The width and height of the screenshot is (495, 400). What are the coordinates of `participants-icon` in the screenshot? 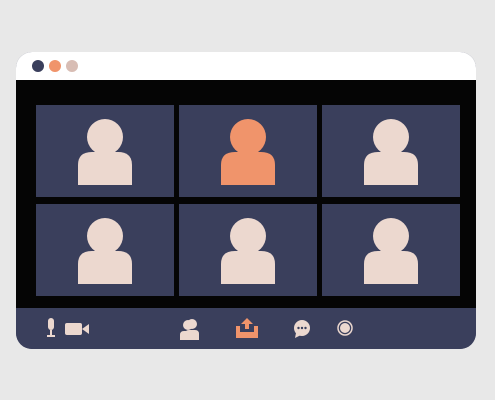 It's located at (190, 331).